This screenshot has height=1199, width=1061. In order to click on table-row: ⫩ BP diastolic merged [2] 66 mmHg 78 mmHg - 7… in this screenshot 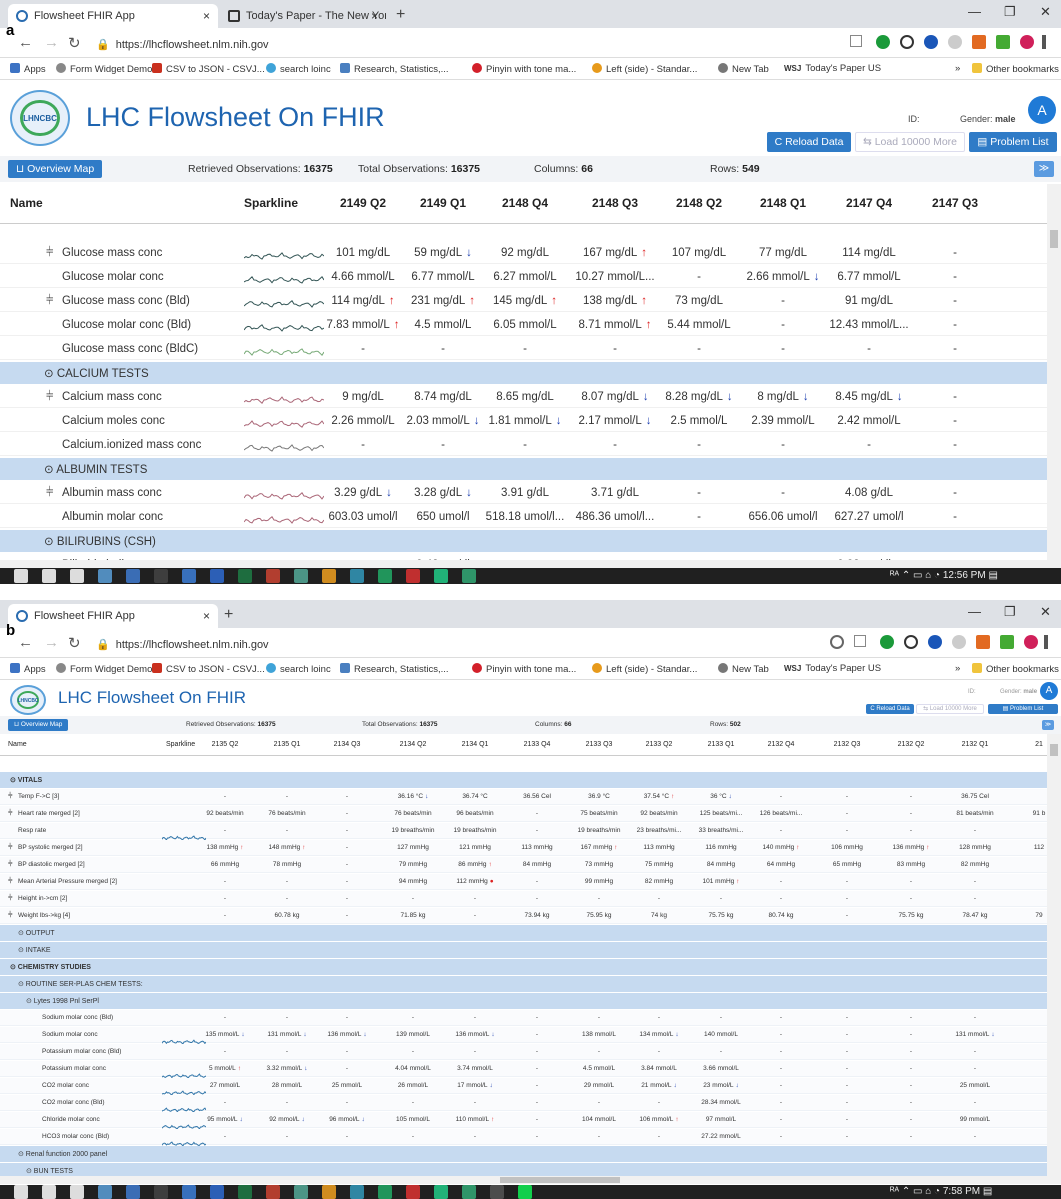, I will do `click(523, 865)`.